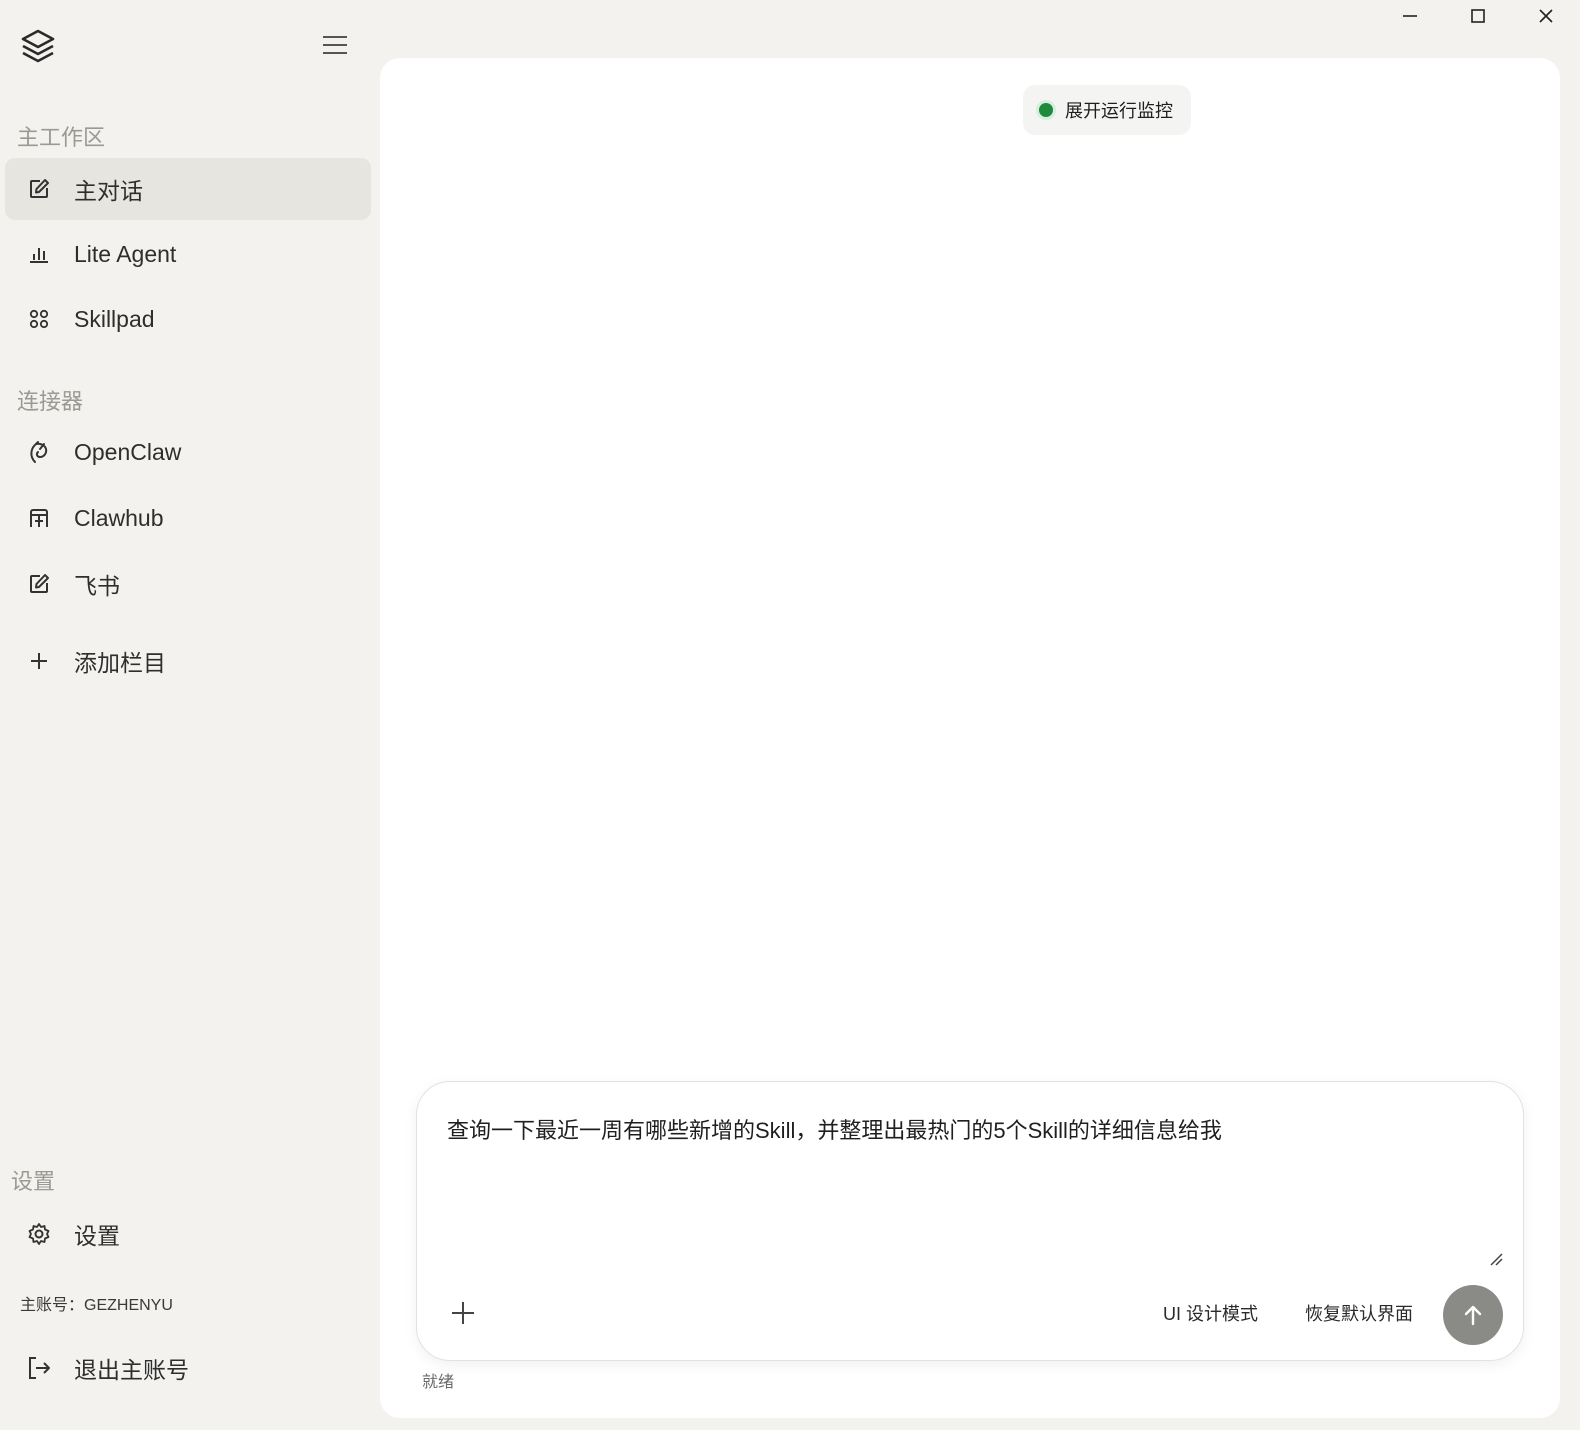  What do you see at coordinates (188, 518) in the screenshot?
I see `sidebar-item-clawhub: Clawhub` at bounding box center [188, 518].